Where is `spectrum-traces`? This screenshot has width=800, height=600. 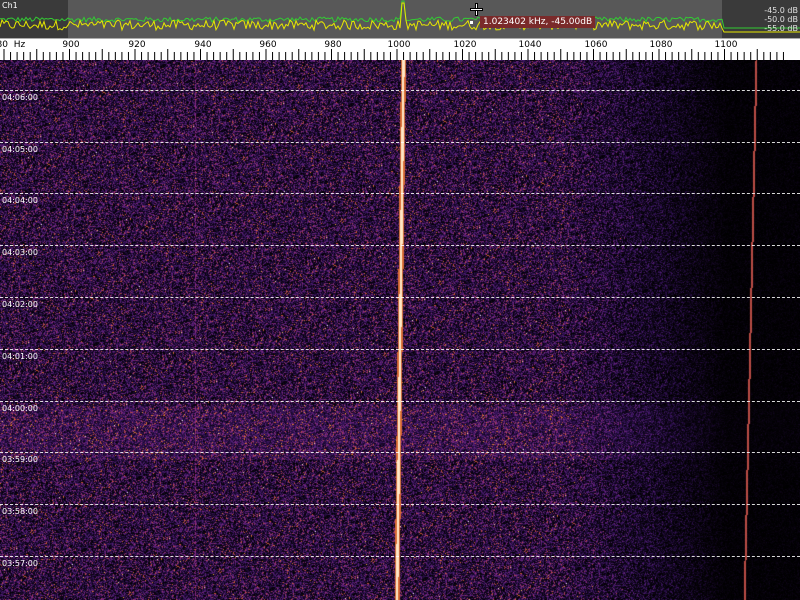 spectrum-traces is located at coordinates (400, 16).